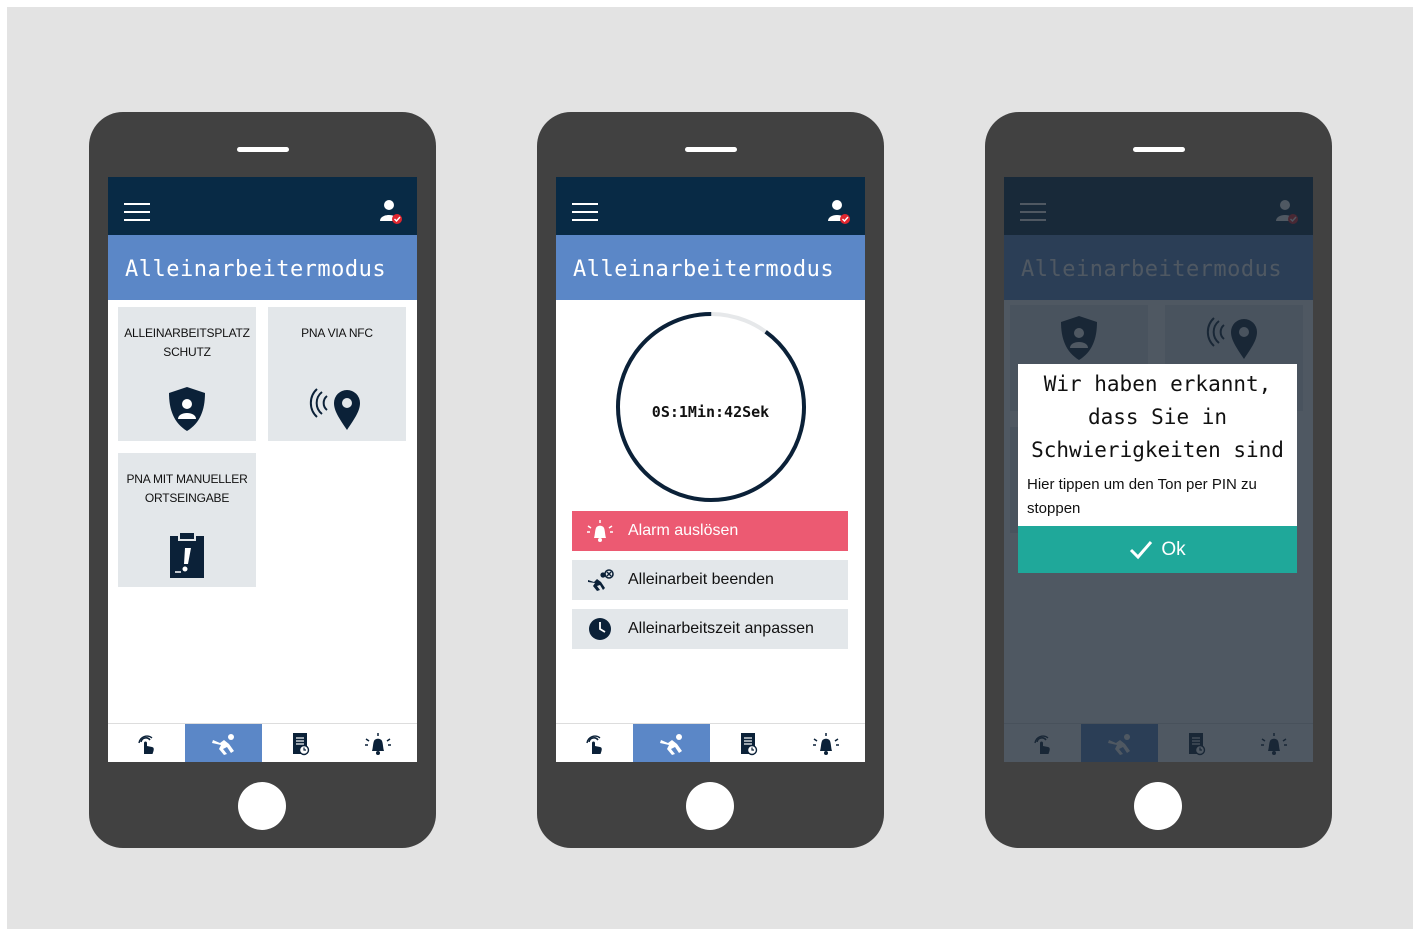  I want to click on ok-label: Ok, so click(1173, 549).